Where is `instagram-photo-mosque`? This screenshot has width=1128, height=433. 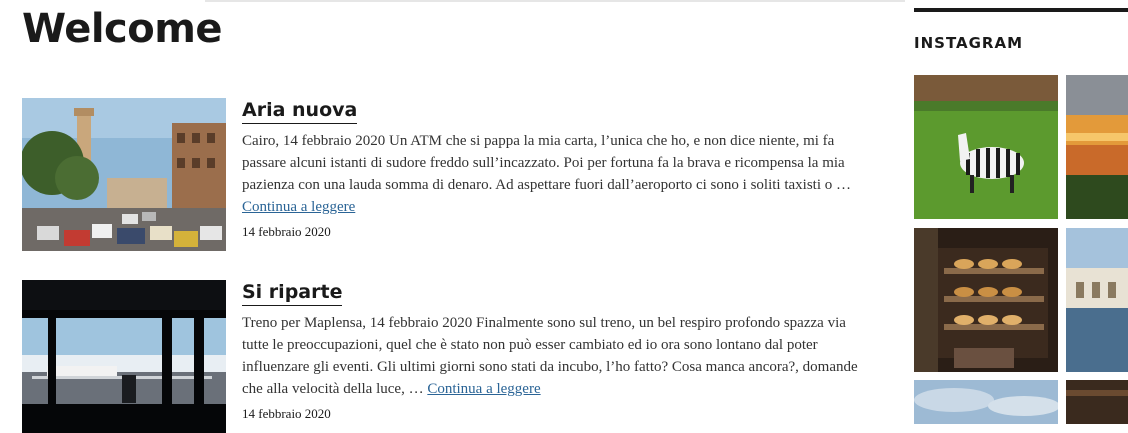
instagram-photo-mosque is located at coordinates (1097, 300).